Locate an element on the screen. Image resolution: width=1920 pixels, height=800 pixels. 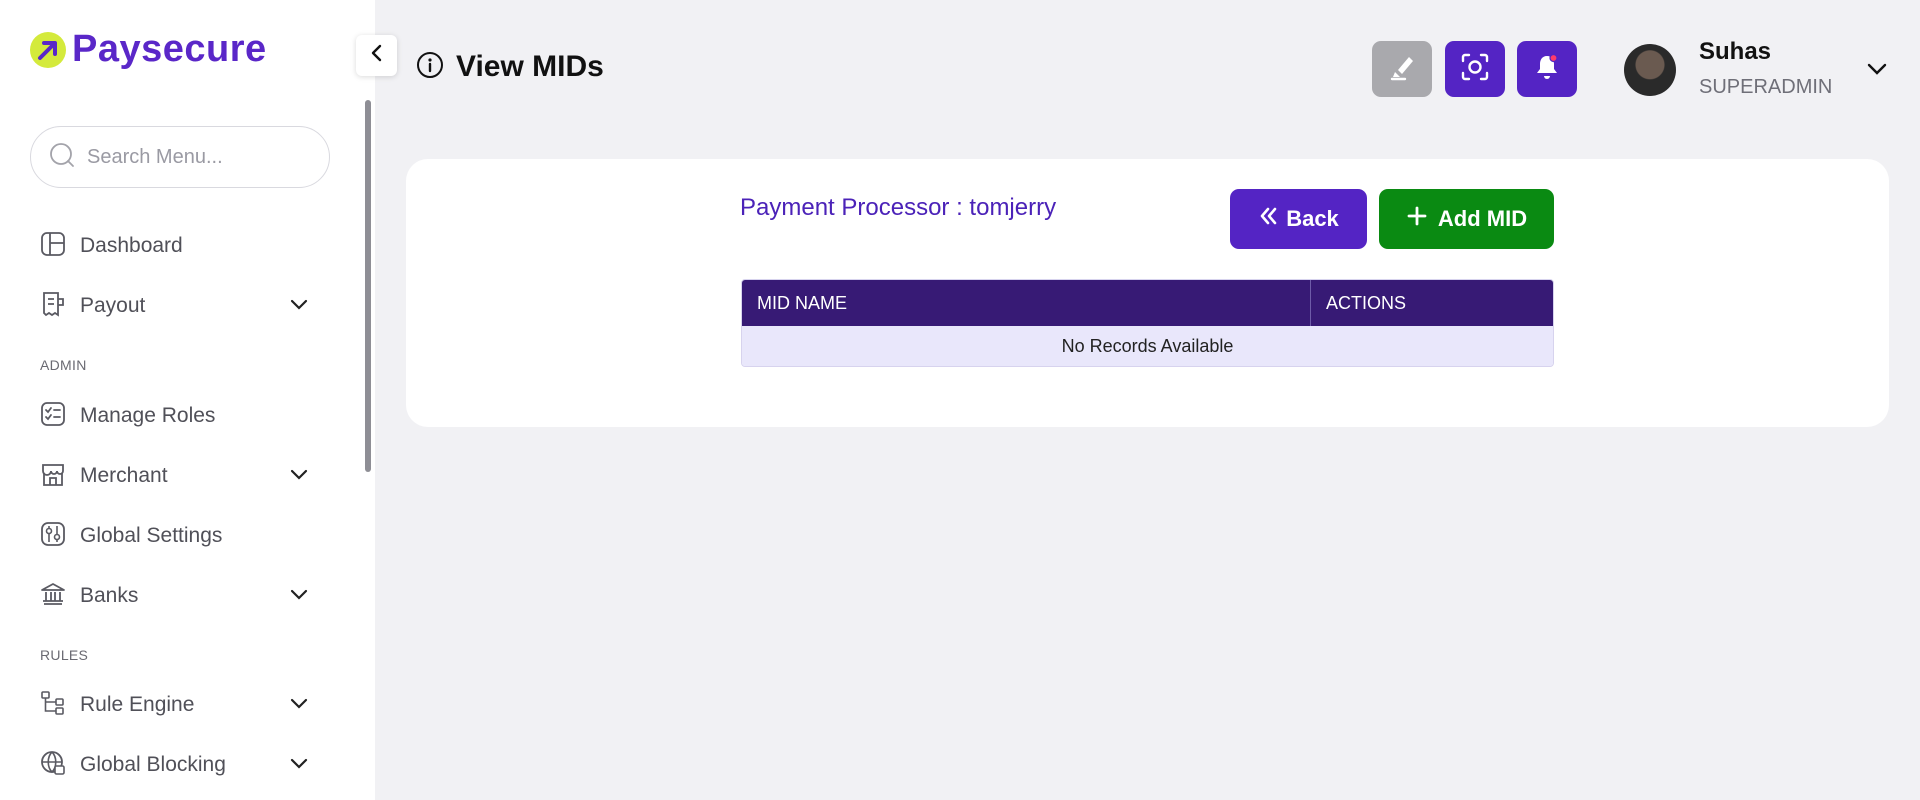
section-label-admin: ADMIN is located at coordinates (63, 365).